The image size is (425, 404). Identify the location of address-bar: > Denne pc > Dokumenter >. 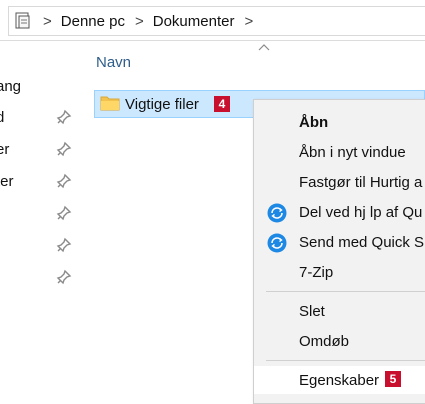
(212, 20).